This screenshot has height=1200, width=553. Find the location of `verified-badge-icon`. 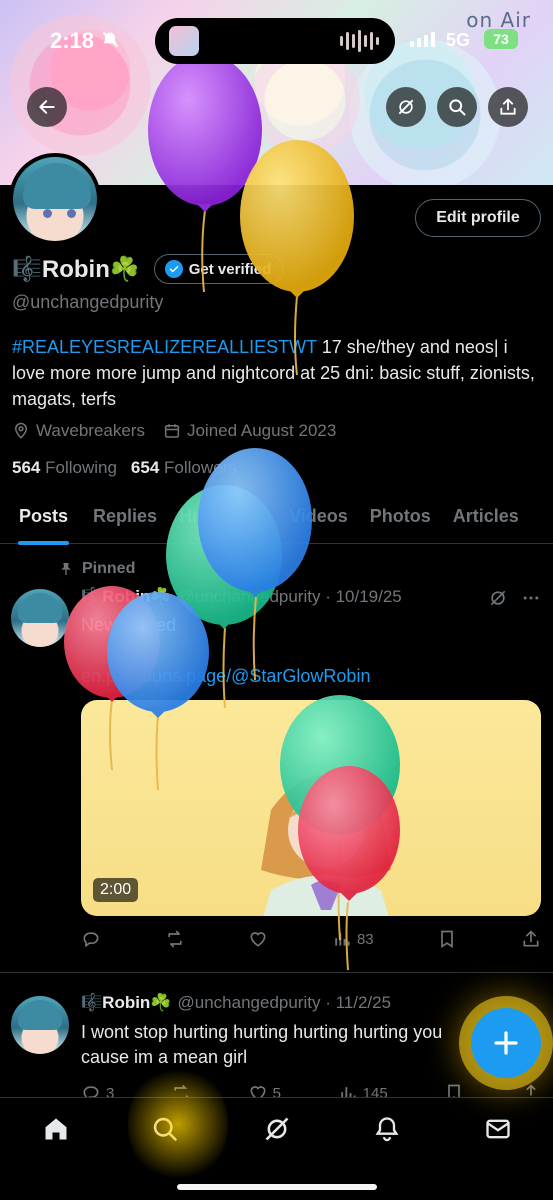

verified-badge-icon is located at coordinates (173, 269).